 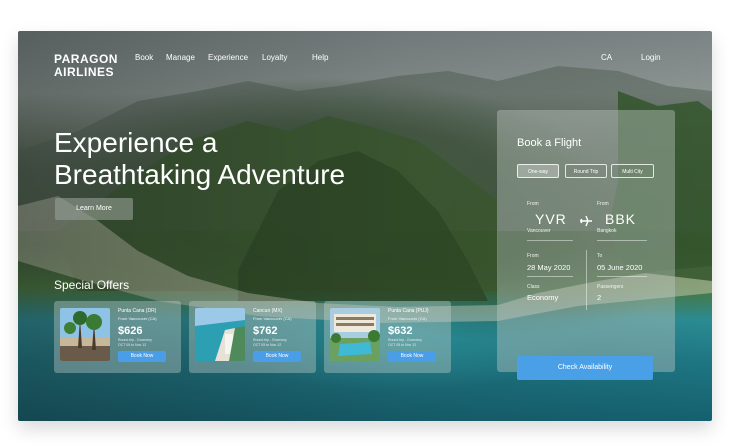 I want to click on login-link: Login, so click(x=651, y=57).